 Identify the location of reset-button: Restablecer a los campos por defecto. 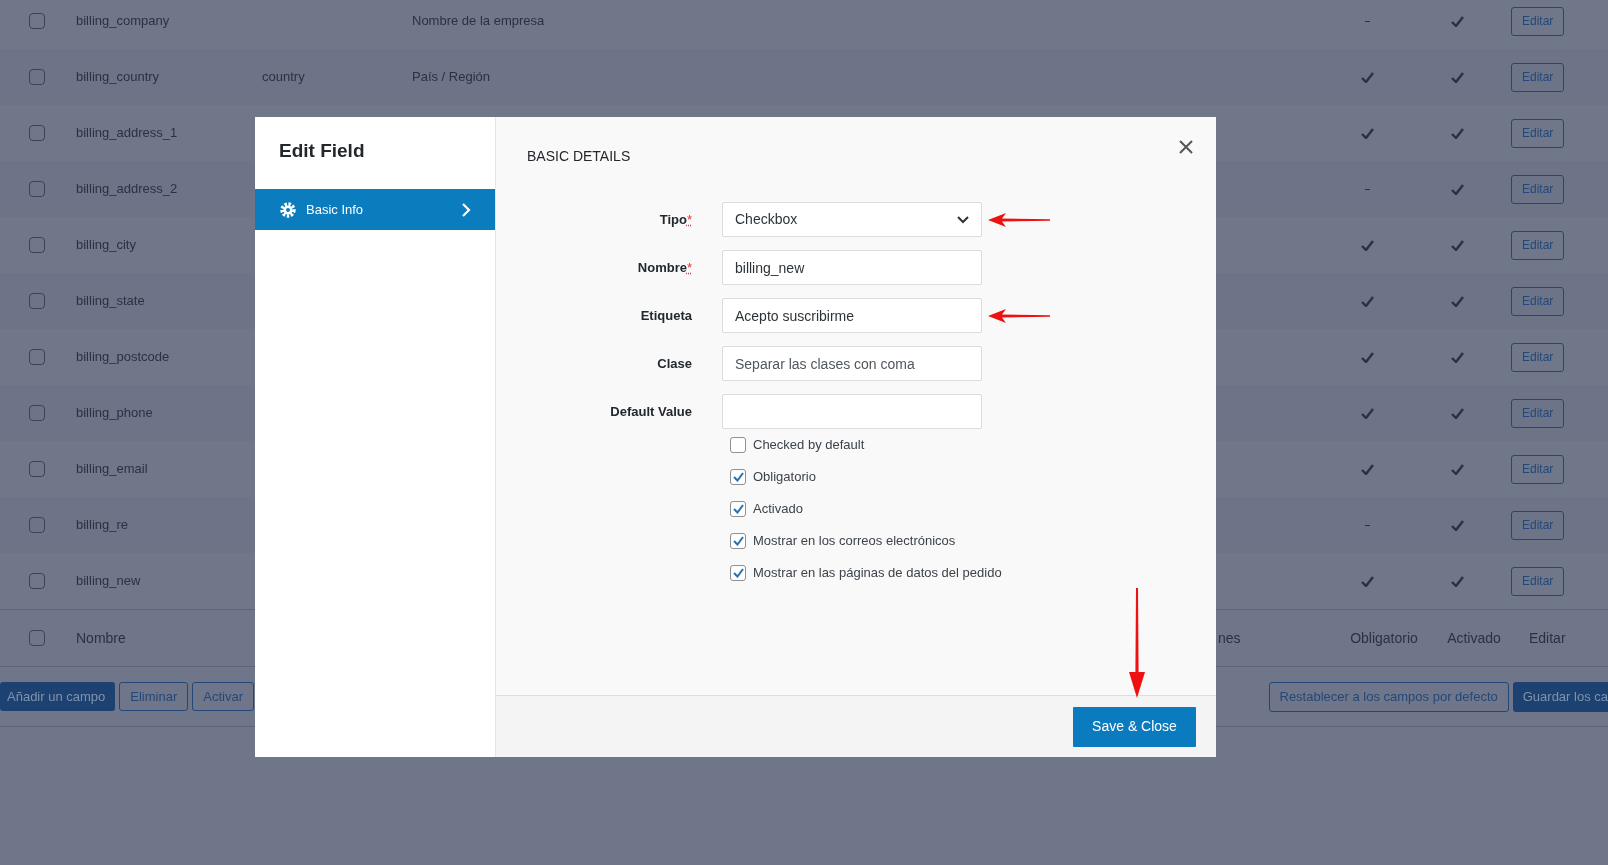
(1388, 696).